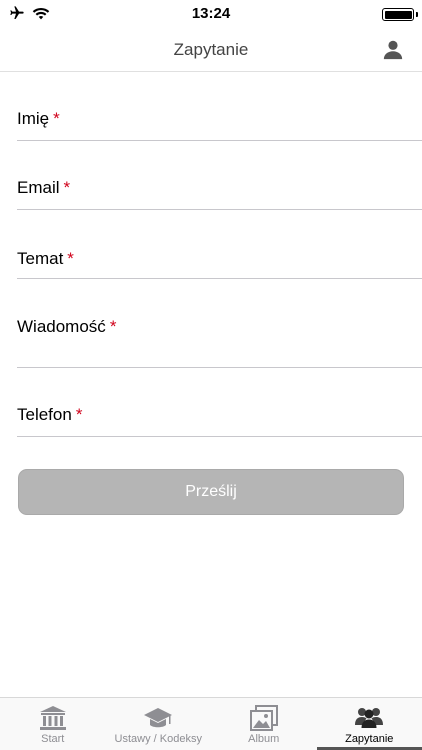 The image size is (422, 750). What do you see at coordinates (393, 49) in the screenshot?
I see `user-icon` at bounding box center [393, 49].